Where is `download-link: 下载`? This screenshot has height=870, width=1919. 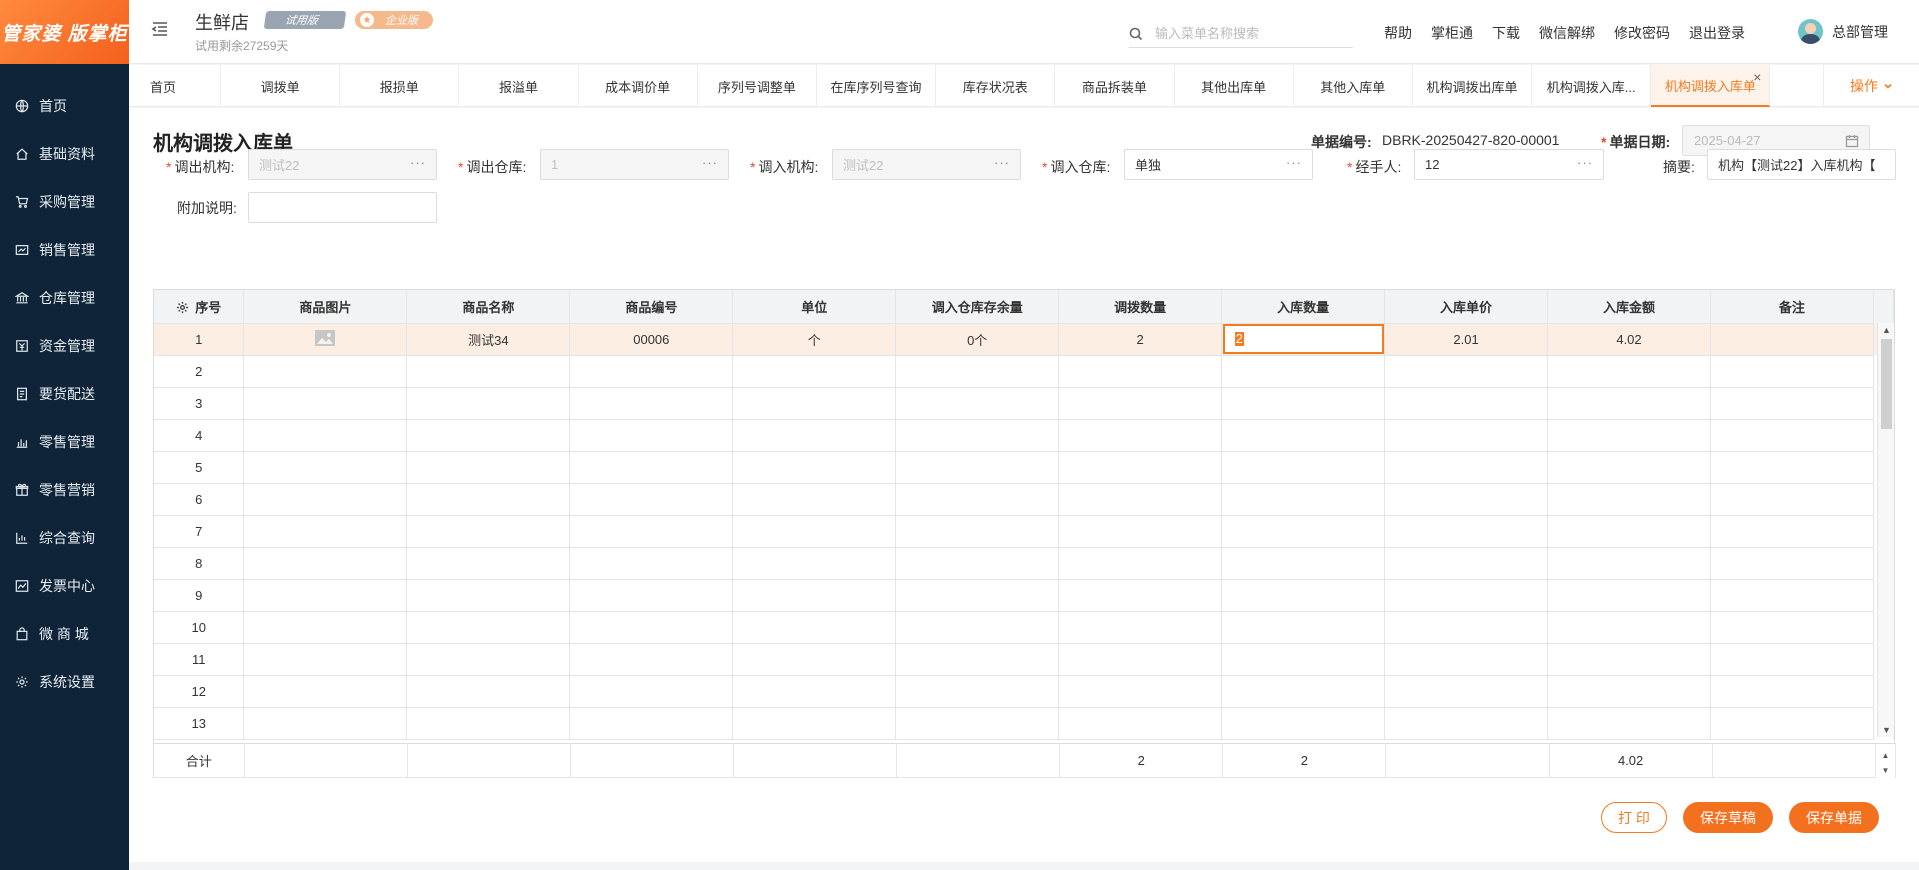 download-link: 下载 is located at coordinates (1506, 33).